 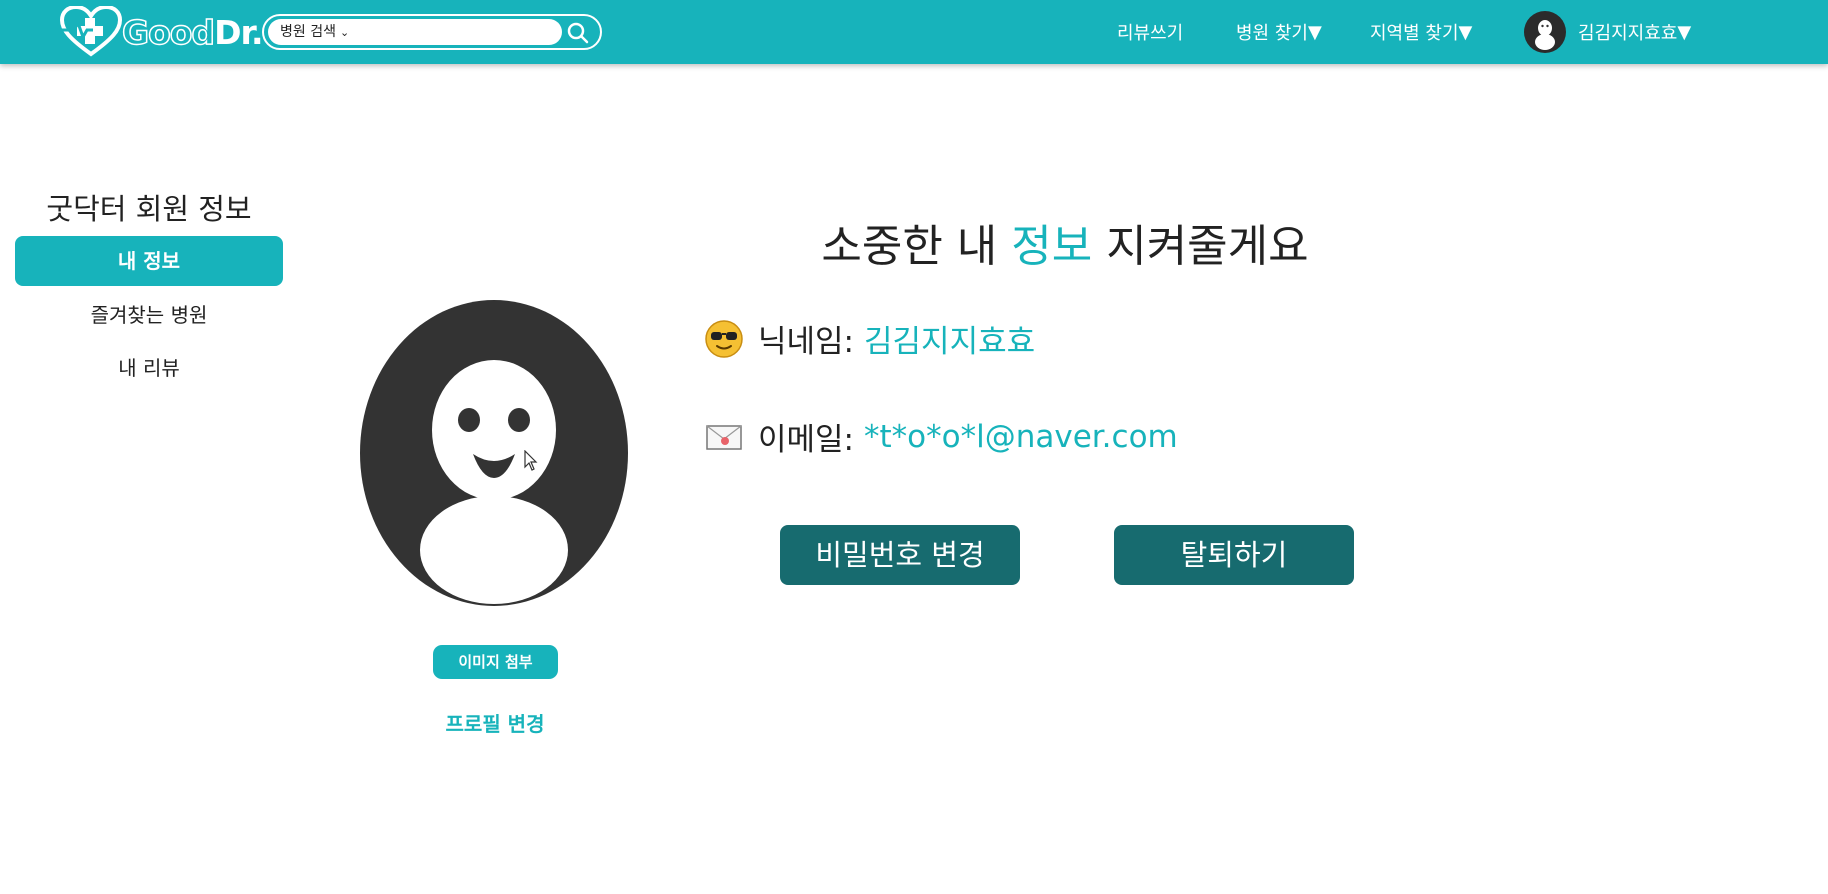 I want to click on envelope-emoji-icon, so click(x=724, y=437).